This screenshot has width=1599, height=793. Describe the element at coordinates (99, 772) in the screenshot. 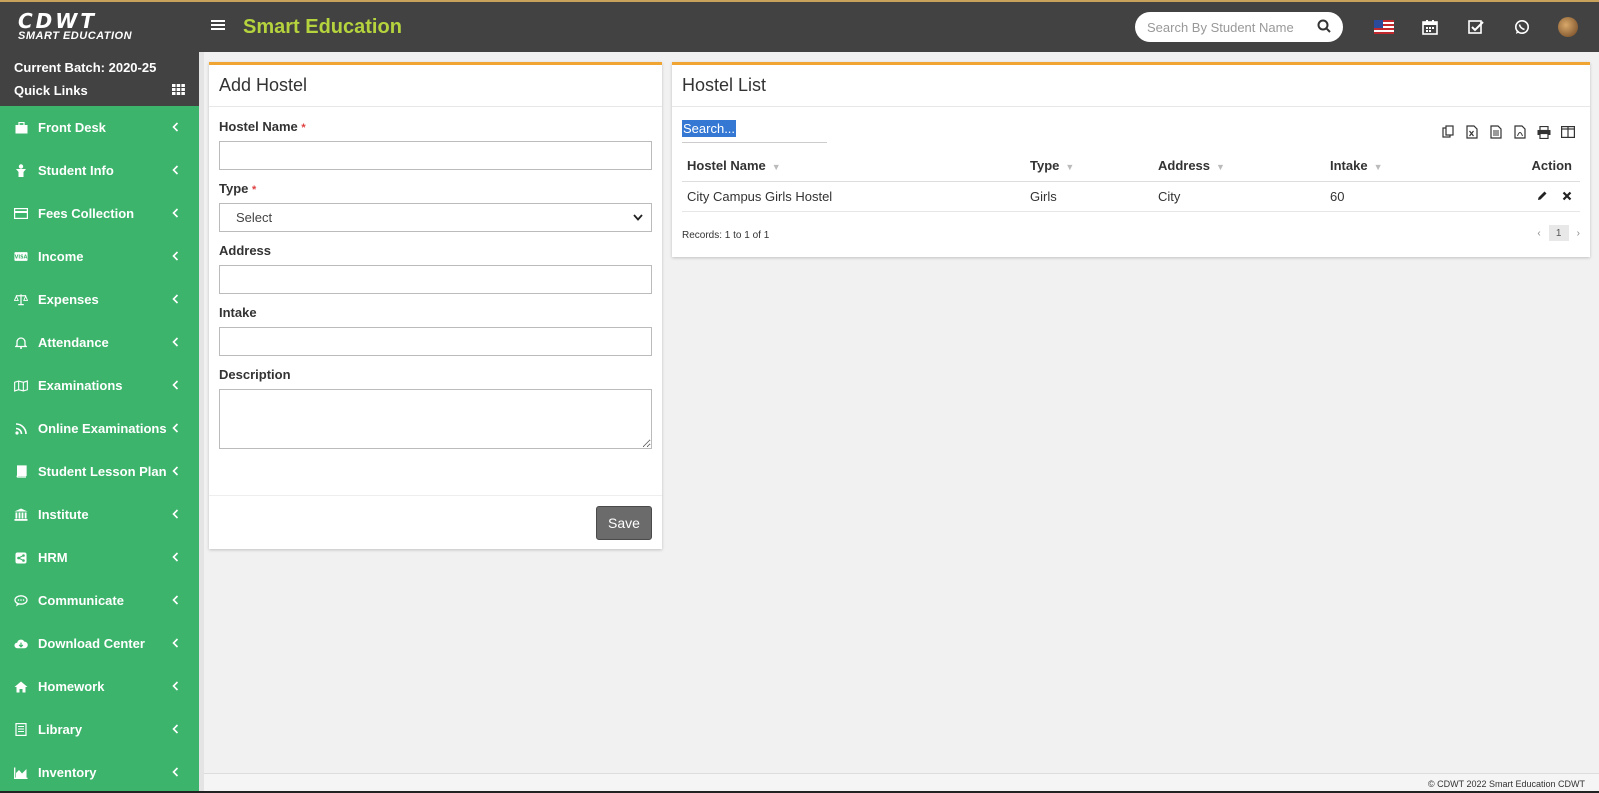

I see `sidebar-item-inventory: Inventory` at that location.